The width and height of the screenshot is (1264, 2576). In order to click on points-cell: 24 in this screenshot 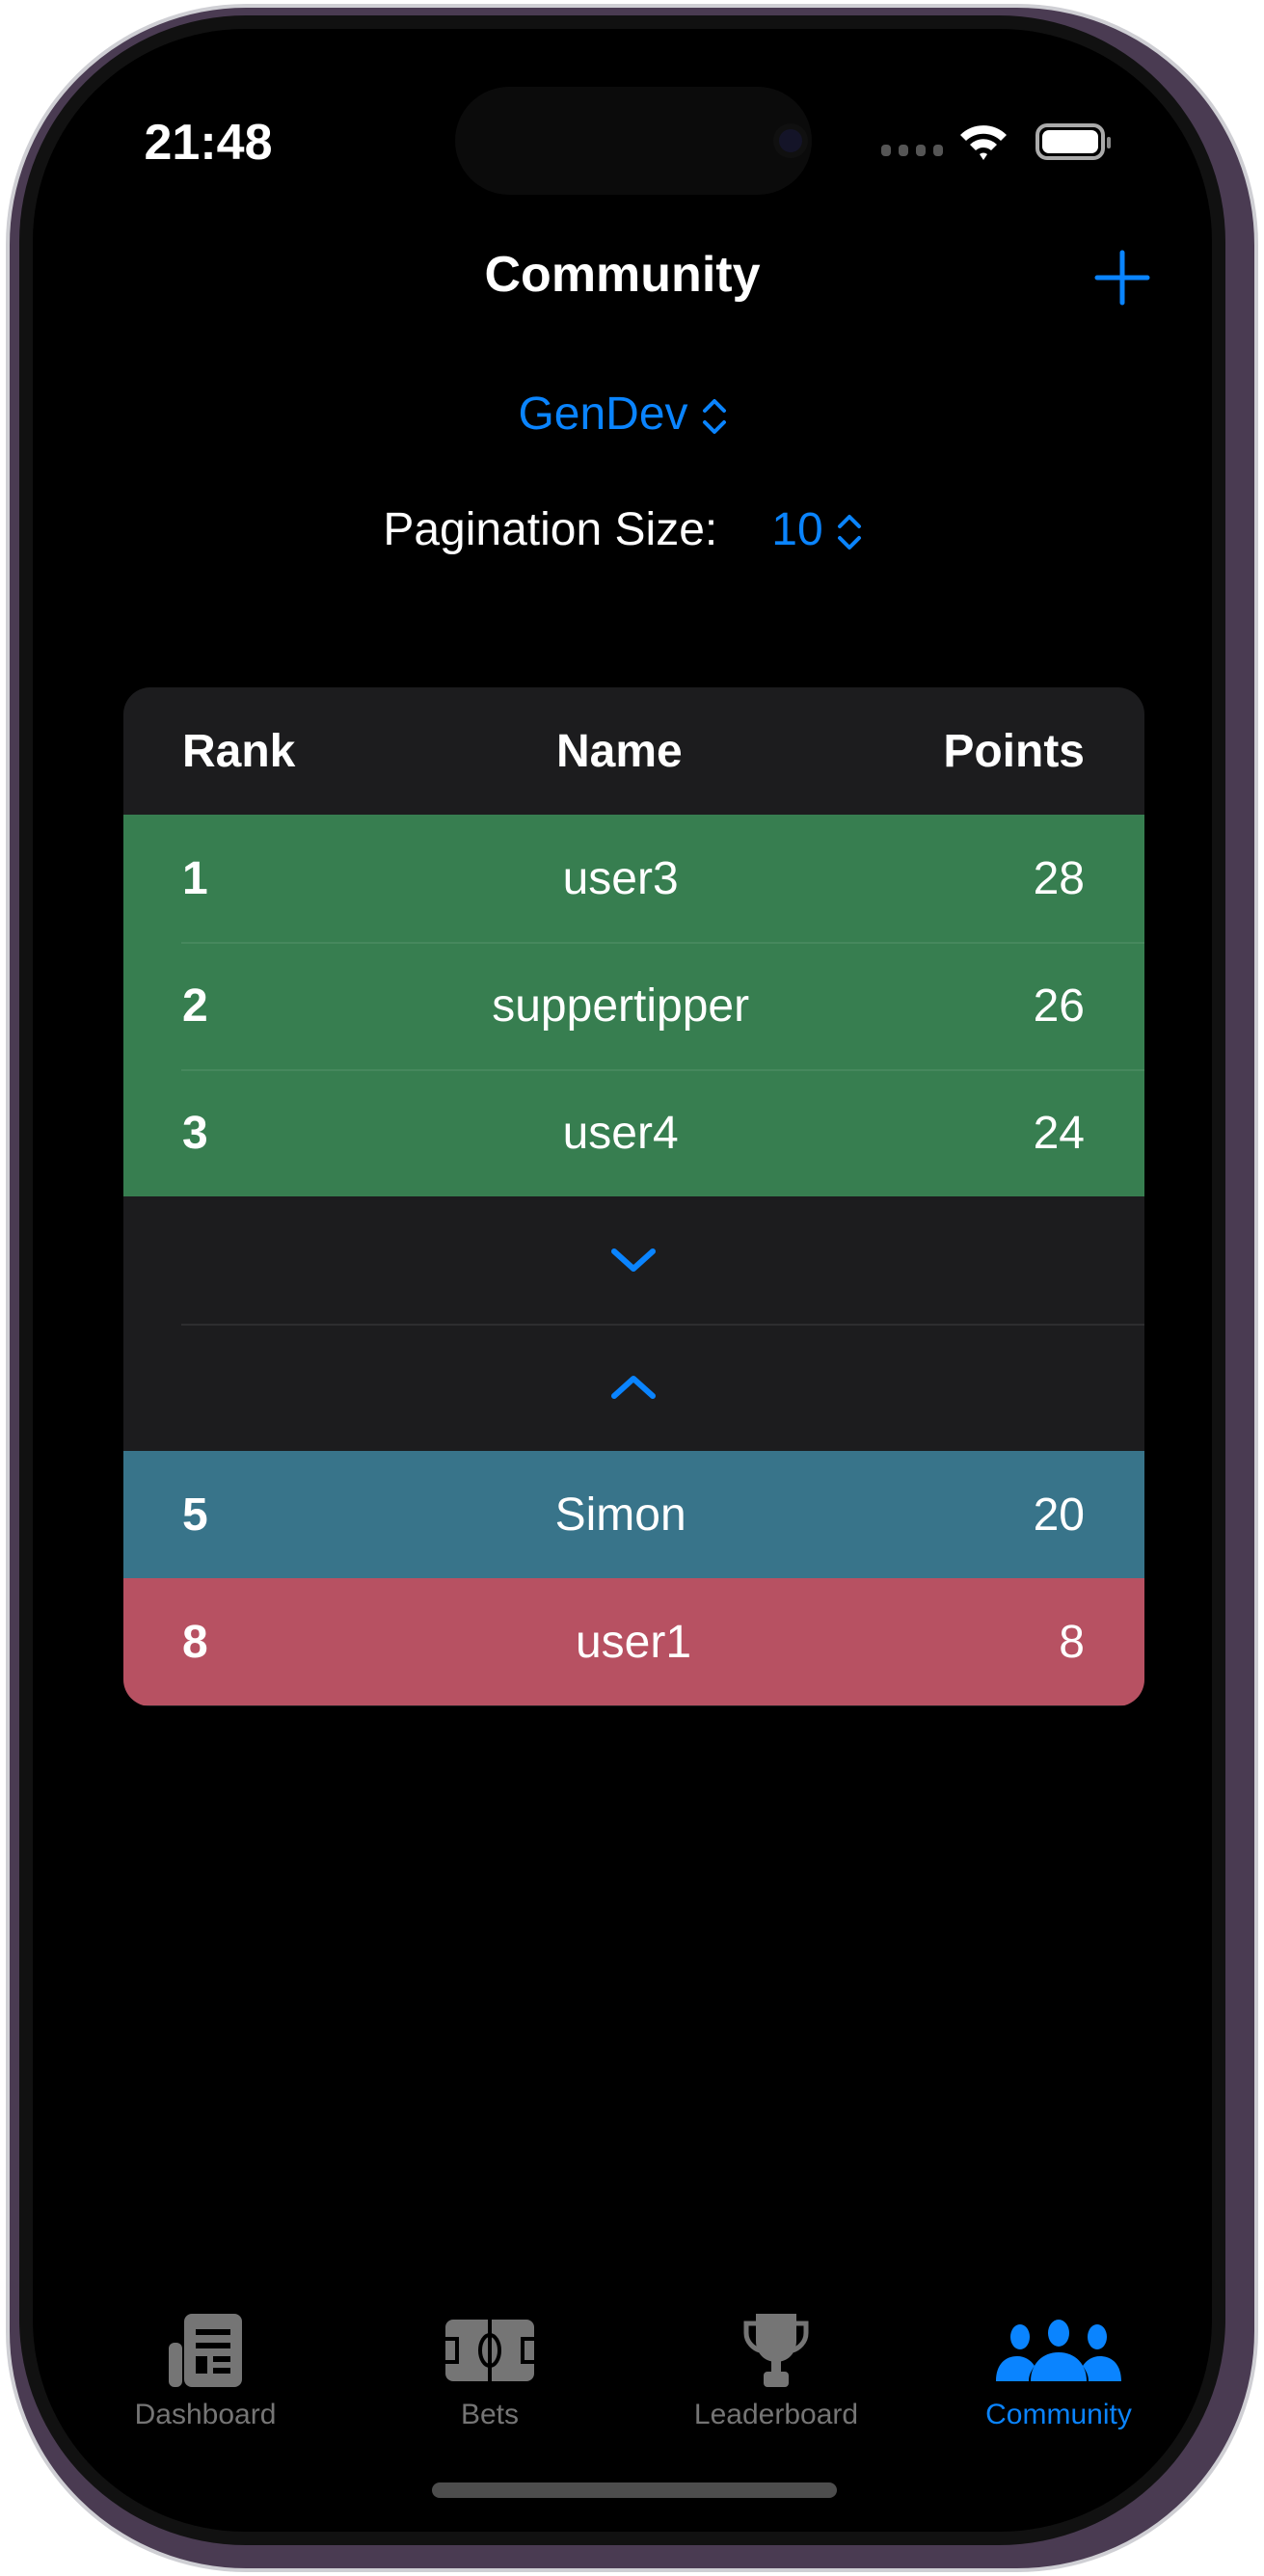, I will do `click(1059, 1133)`.